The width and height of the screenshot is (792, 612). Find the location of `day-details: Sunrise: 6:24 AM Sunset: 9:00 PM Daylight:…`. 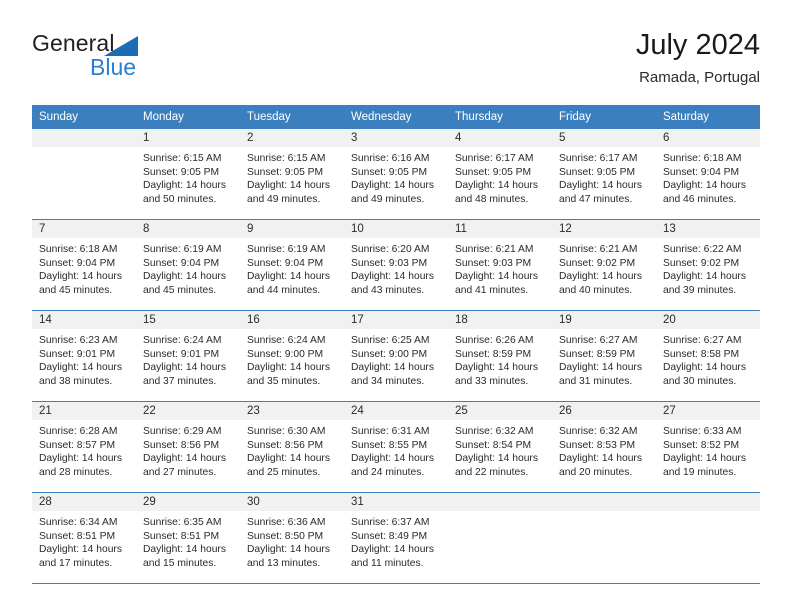

day-details: Sunrise: 6:24 AM Sunset: 9:00 PM Daylight:… is located at coordinates (292, 358).